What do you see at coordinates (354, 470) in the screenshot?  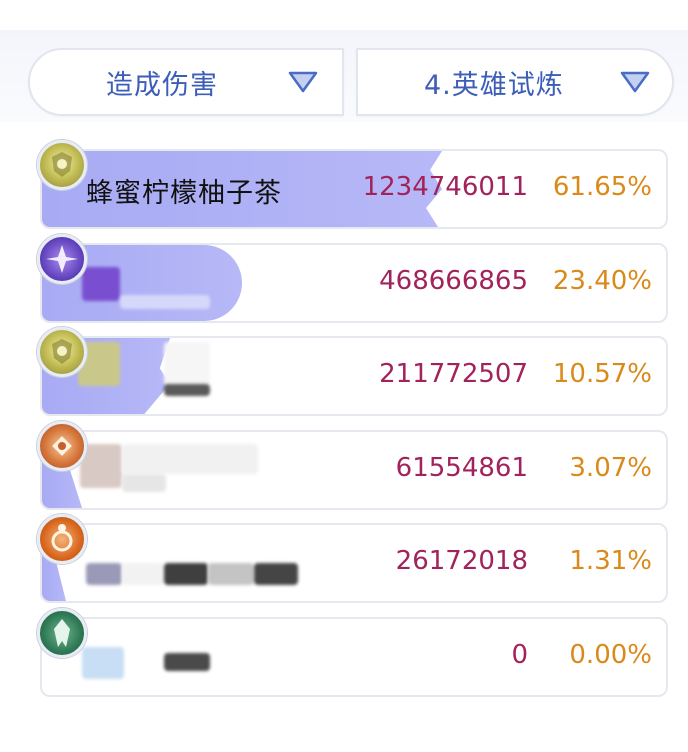 I see `list-item: 61554861 3.07%` at bounding box center [354, 470].